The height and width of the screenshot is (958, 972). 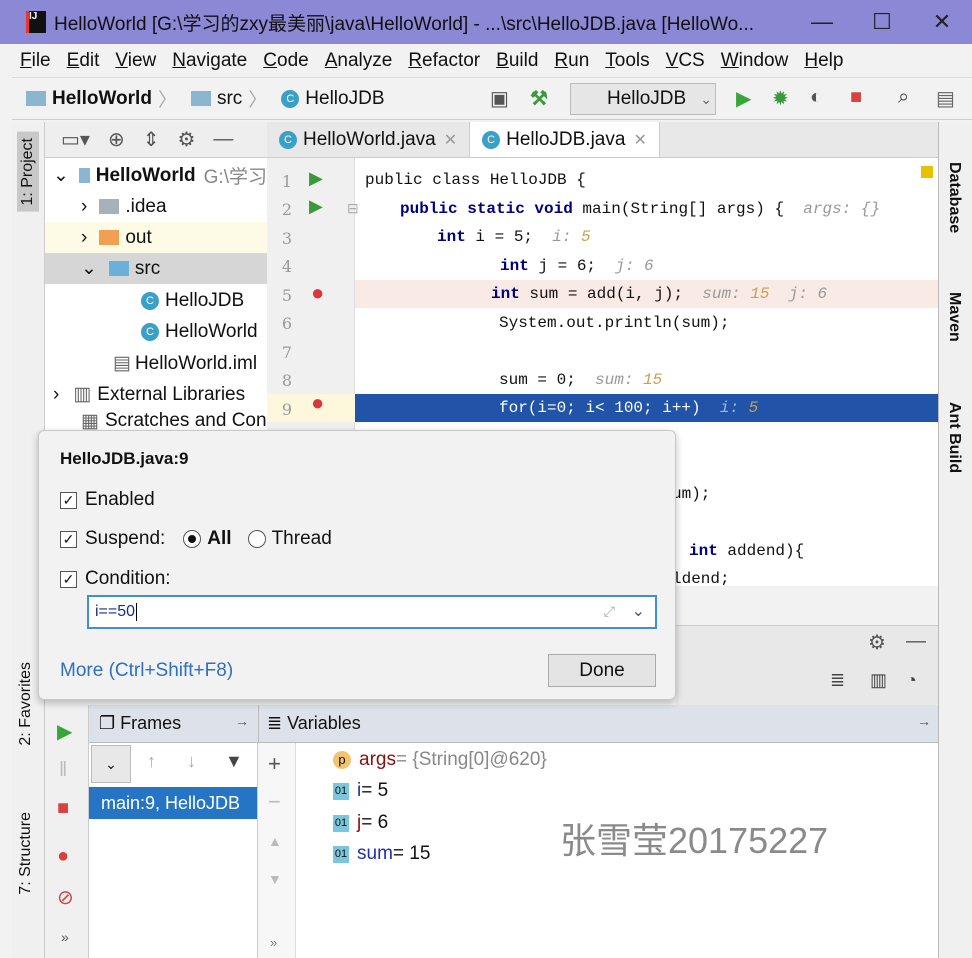 What do you see at coordinates (156, 331) in the screenshot?
I see `tree-item-helloworld: C HelloWorld` at bounding box center [156, 331].